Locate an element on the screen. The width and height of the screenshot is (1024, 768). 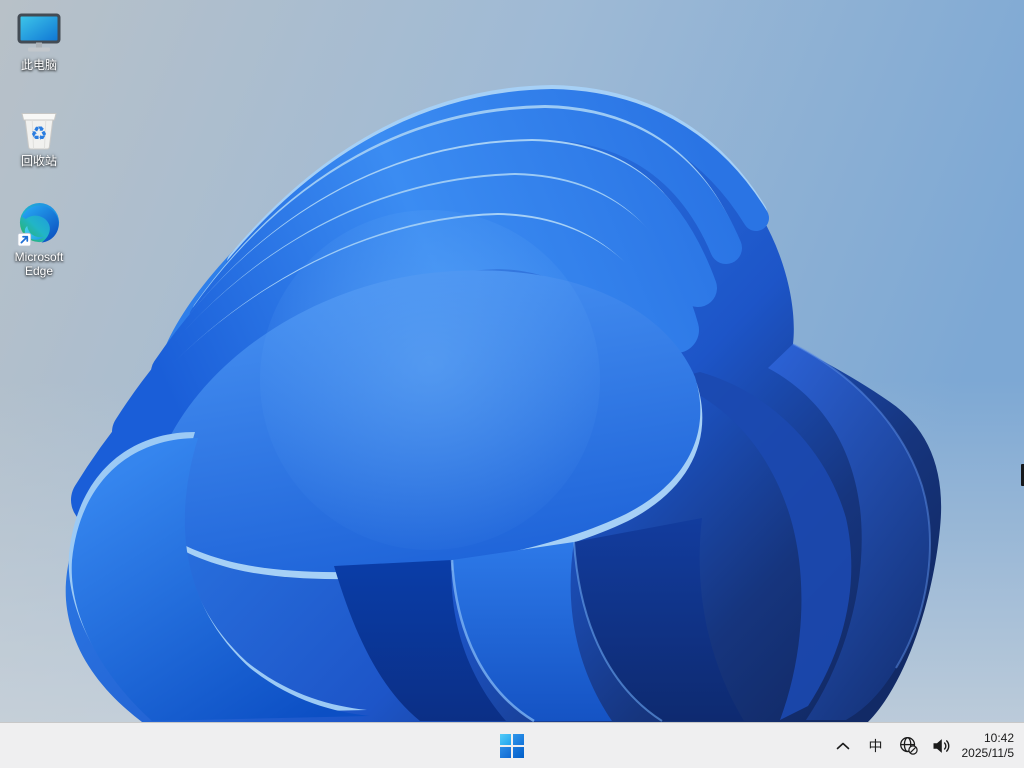
start-button is located at coordinates (512, 746).